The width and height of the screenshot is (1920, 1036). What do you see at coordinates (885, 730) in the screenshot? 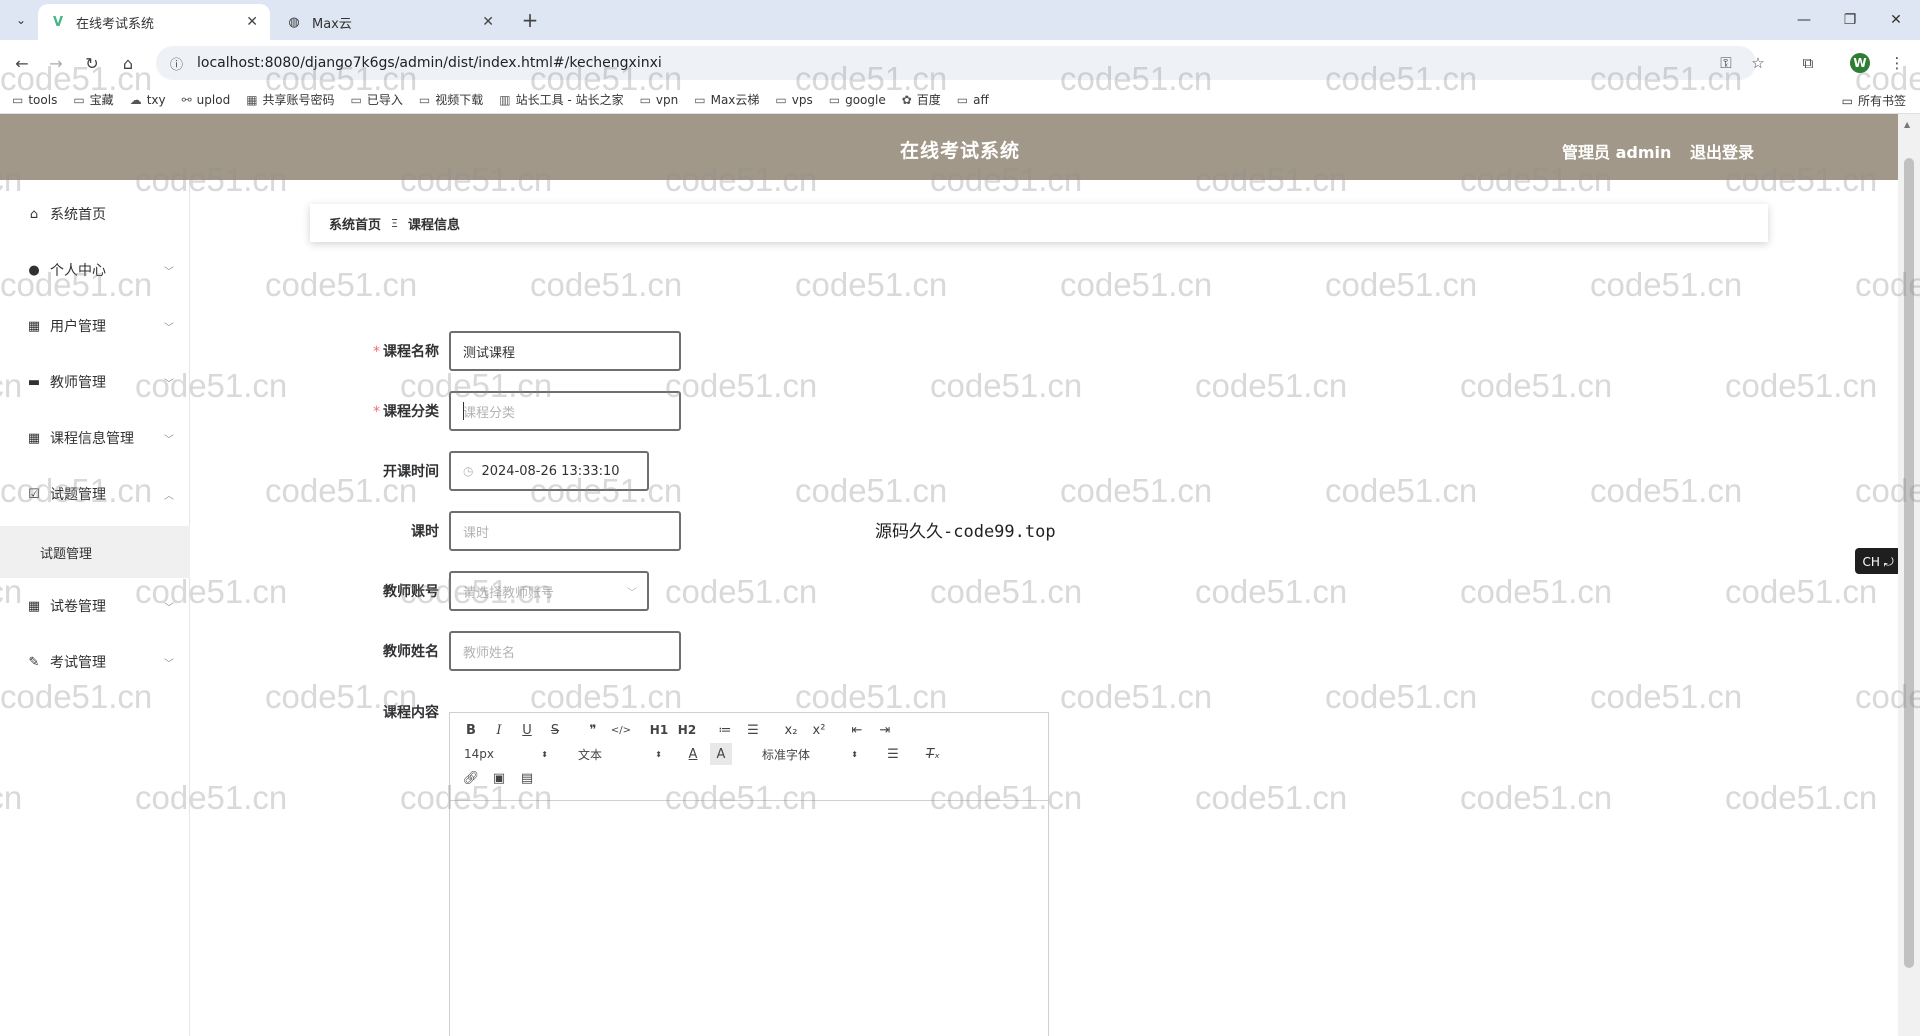
I see `indent-button: ⇥` at bounding box center [885, 730].